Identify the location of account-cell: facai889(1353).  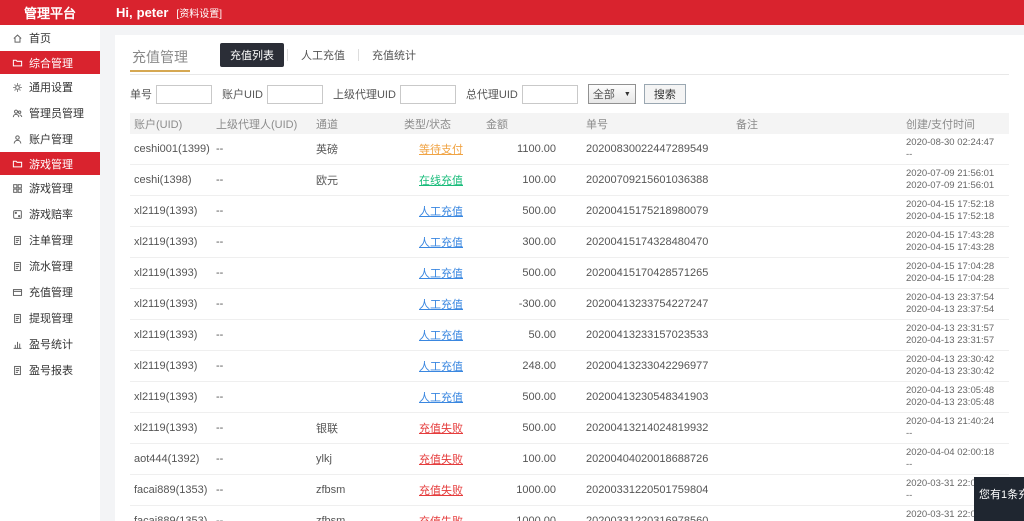
(171, 490).